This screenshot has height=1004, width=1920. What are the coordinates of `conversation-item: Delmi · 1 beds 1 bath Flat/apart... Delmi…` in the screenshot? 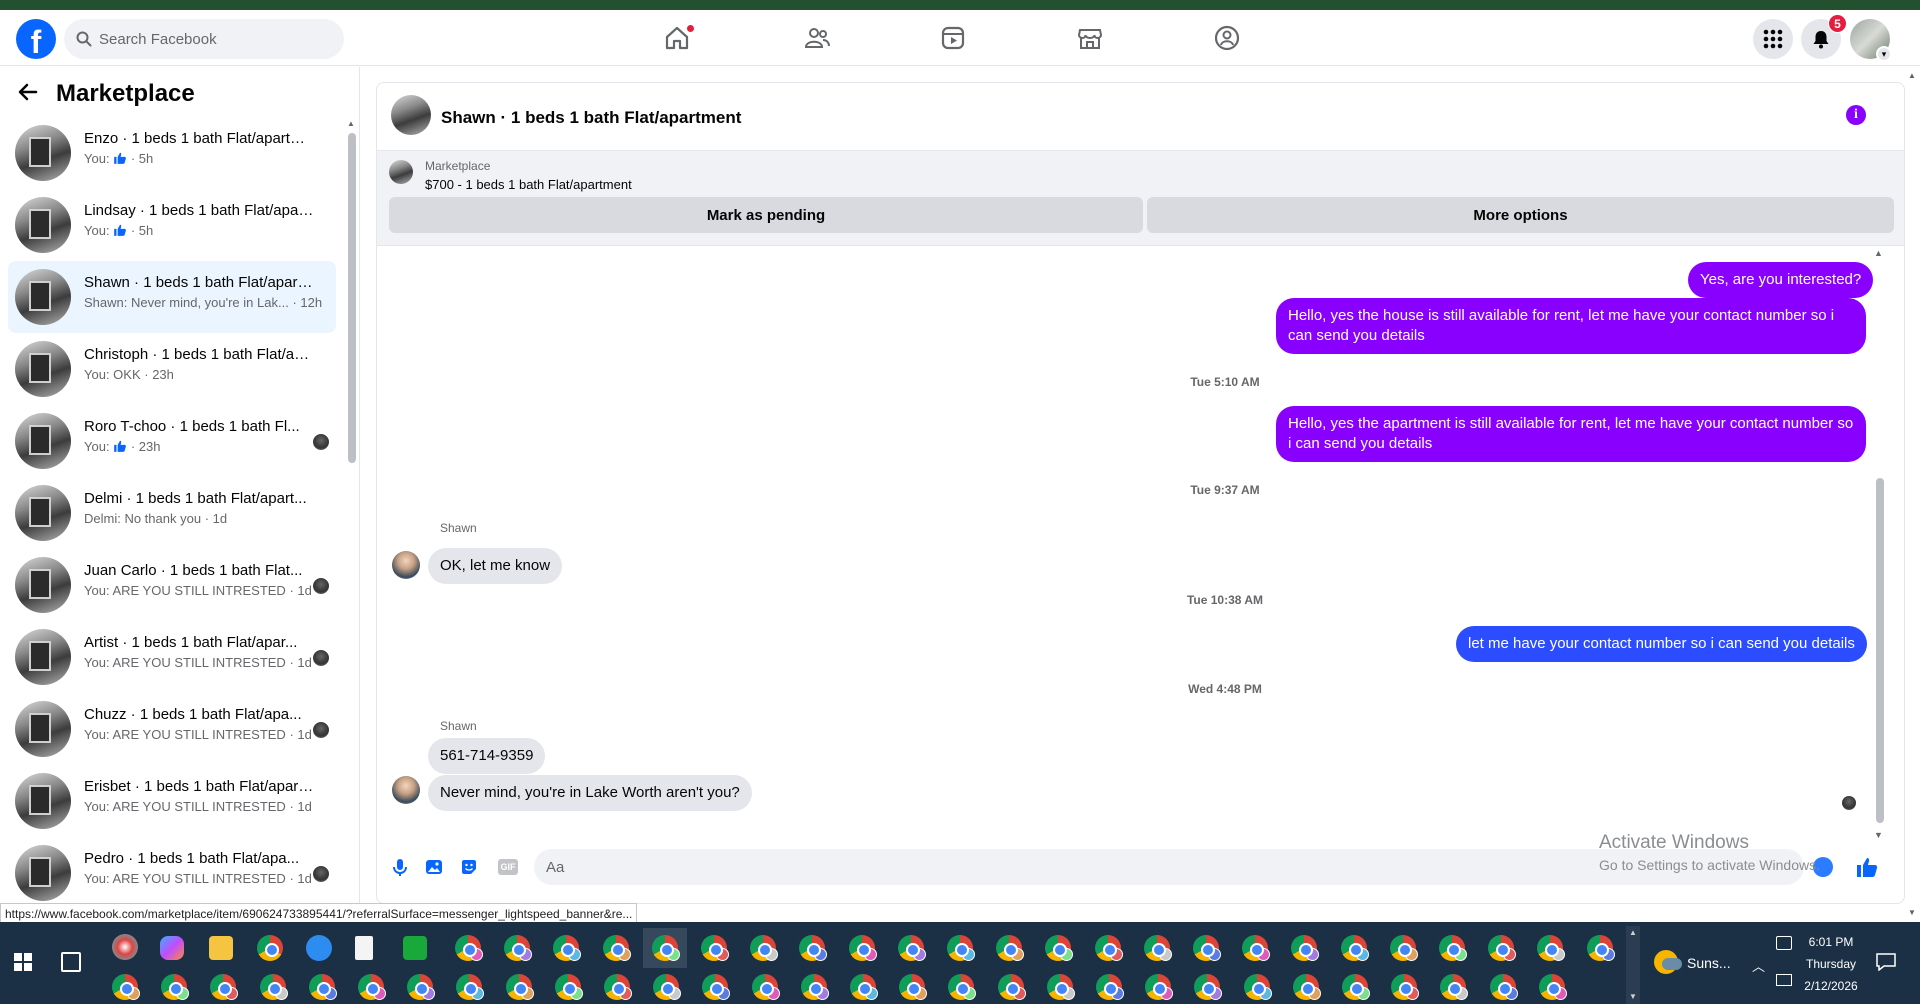 It's located at (172, 513).